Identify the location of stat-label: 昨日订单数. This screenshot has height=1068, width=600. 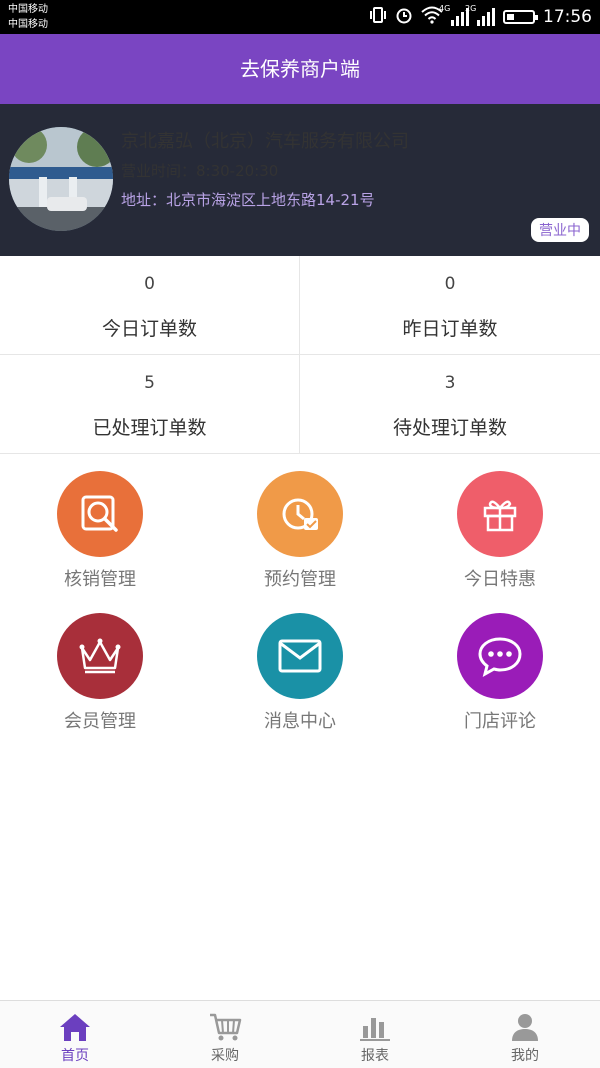
(450, 329).